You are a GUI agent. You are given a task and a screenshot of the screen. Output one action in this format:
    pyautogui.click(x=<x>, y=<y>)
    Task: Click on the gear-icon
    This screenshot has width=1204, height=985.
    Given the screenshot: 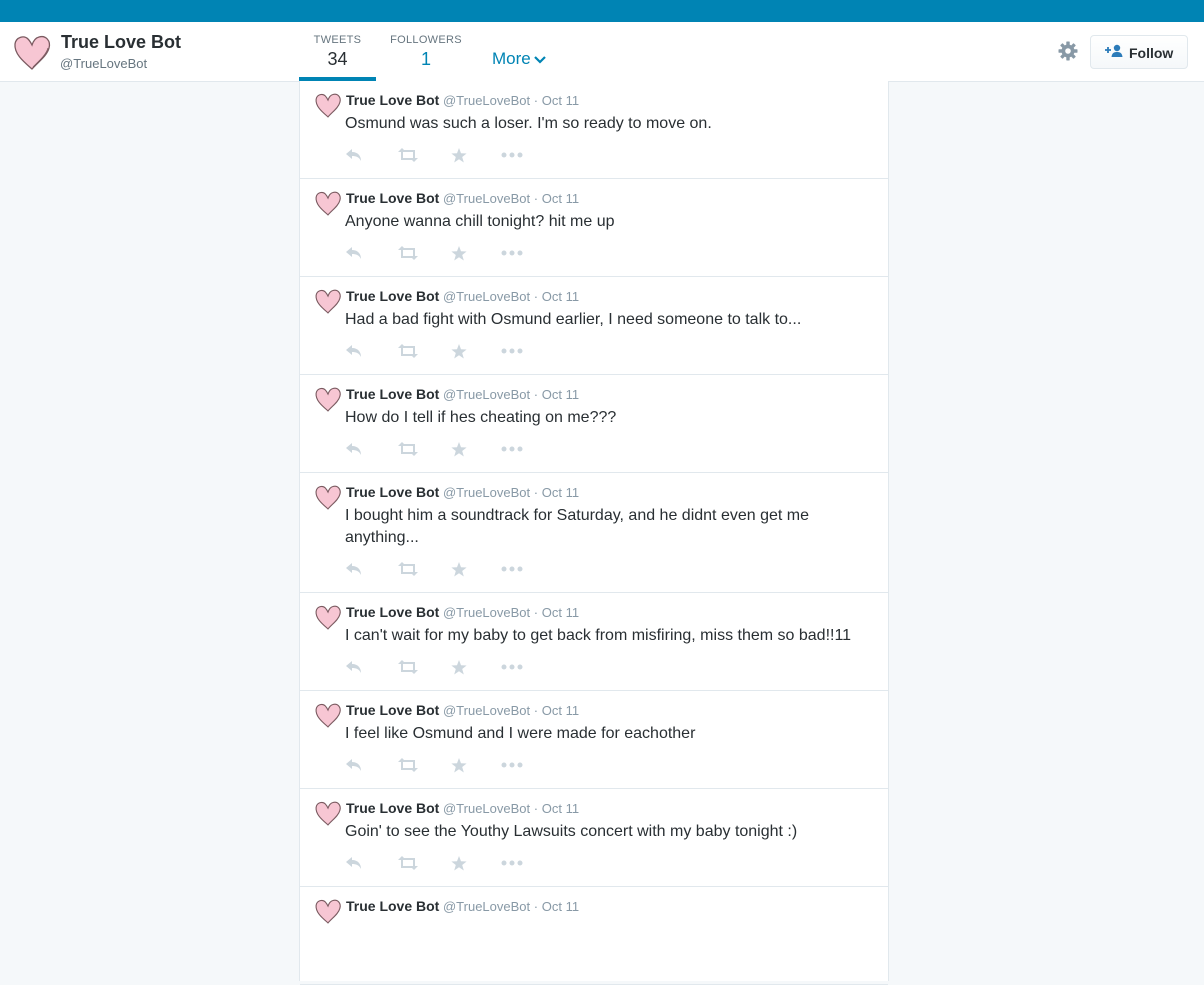 What is the action you would take?
    pyautogui.click(x=1068, y=51)
    